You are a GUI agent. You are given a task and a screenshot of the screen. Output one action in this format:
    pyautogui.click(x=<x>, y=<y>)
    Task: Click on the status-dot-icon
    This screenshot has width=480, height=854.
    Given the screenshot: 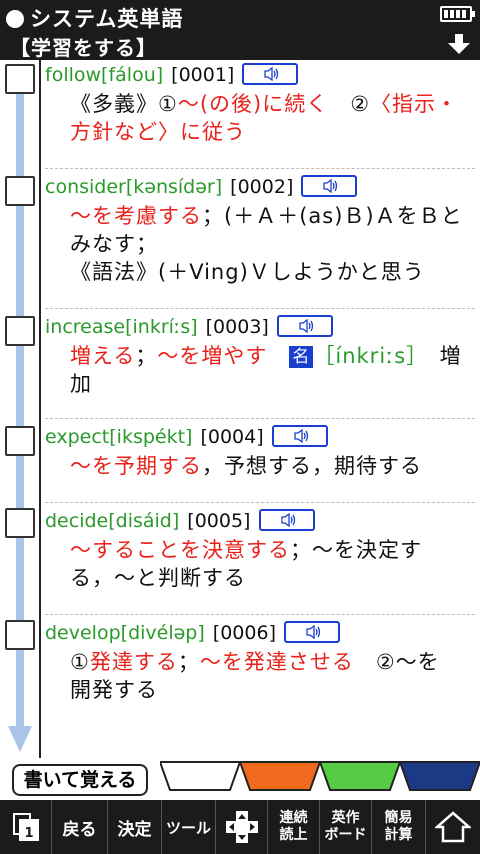 What is the action you would take?
    pyautogui.click(x=15, y=19)
    